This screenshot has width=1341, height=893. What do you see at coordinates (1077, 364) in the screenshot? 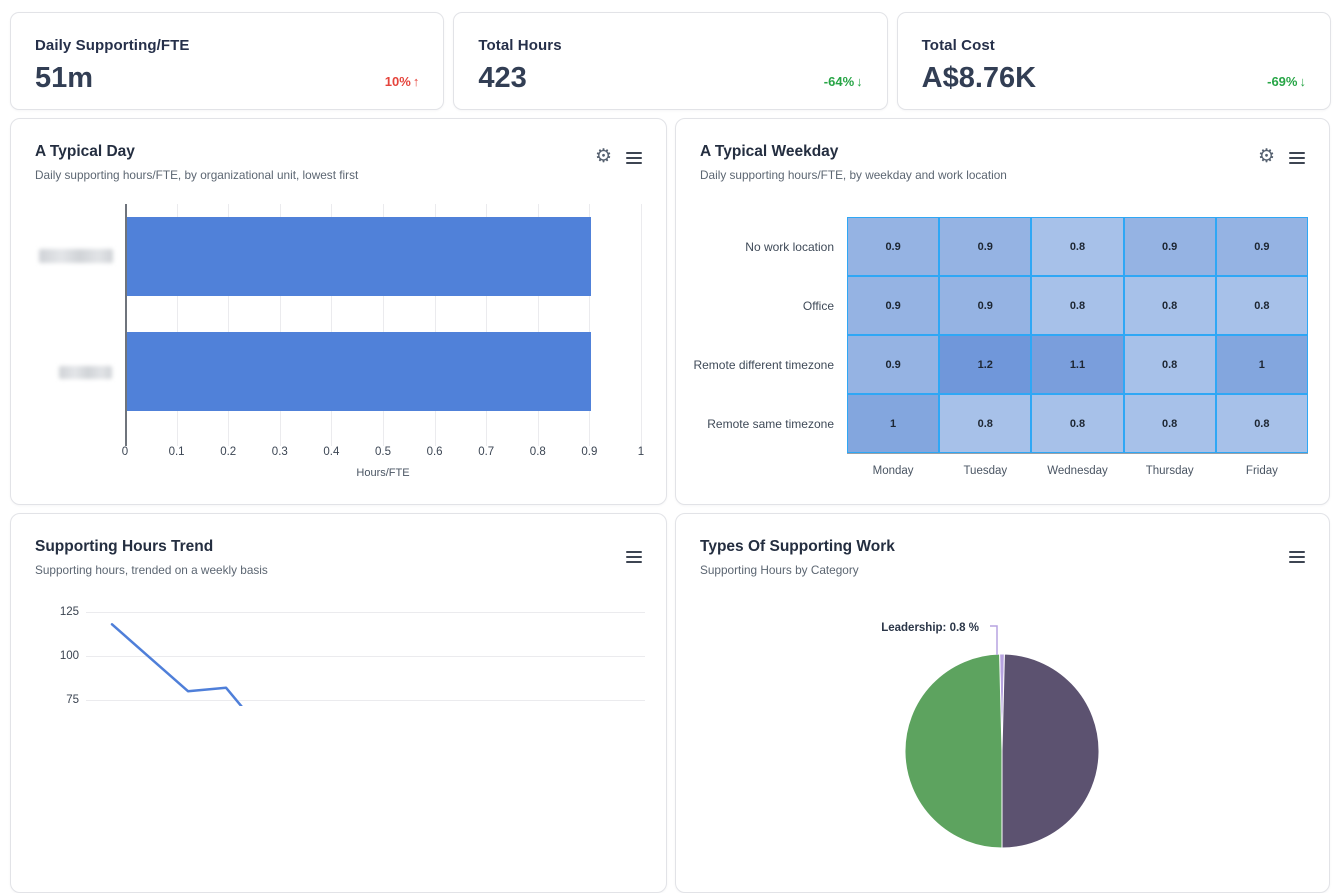
I see `heatmap-cell: 1.1` at bounding box center [1077, 364].